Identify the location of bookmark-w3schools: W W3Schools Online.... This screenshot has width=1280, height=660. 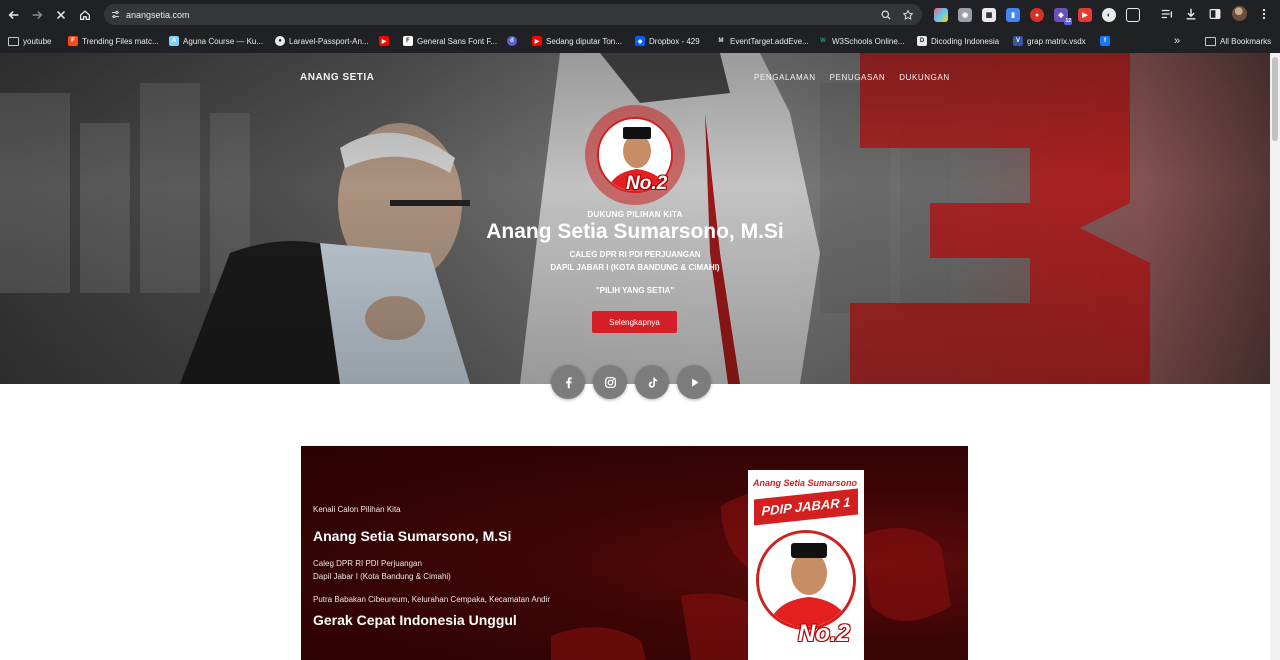
(861, 41).